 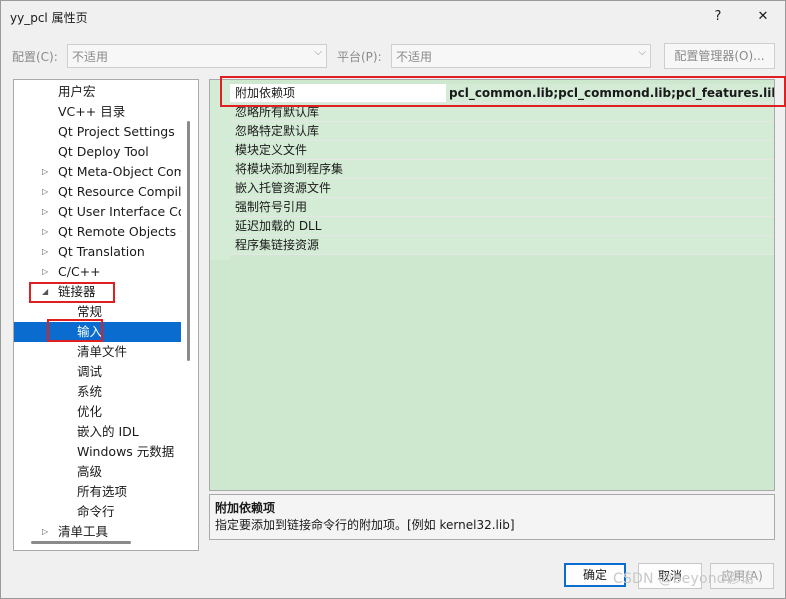 What do you see at coordinates (492, 517) in the screenshot?
I see `description-panel: 附加依赖项 指定要添加到链接命令行的附加项。[例如 kernel32.lib]` at bounding box center [492, 517].